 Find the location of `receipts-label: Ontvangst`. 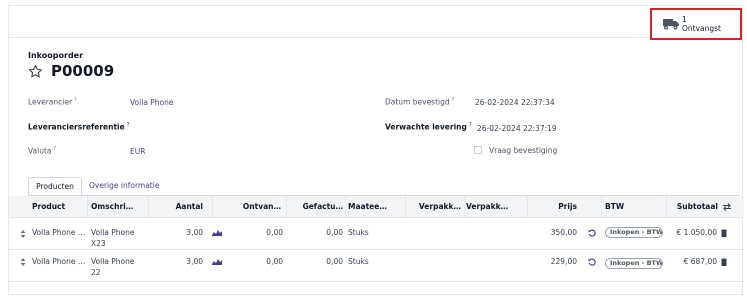

receipts-label: Ontvangst is located at coordinates (701, 28).